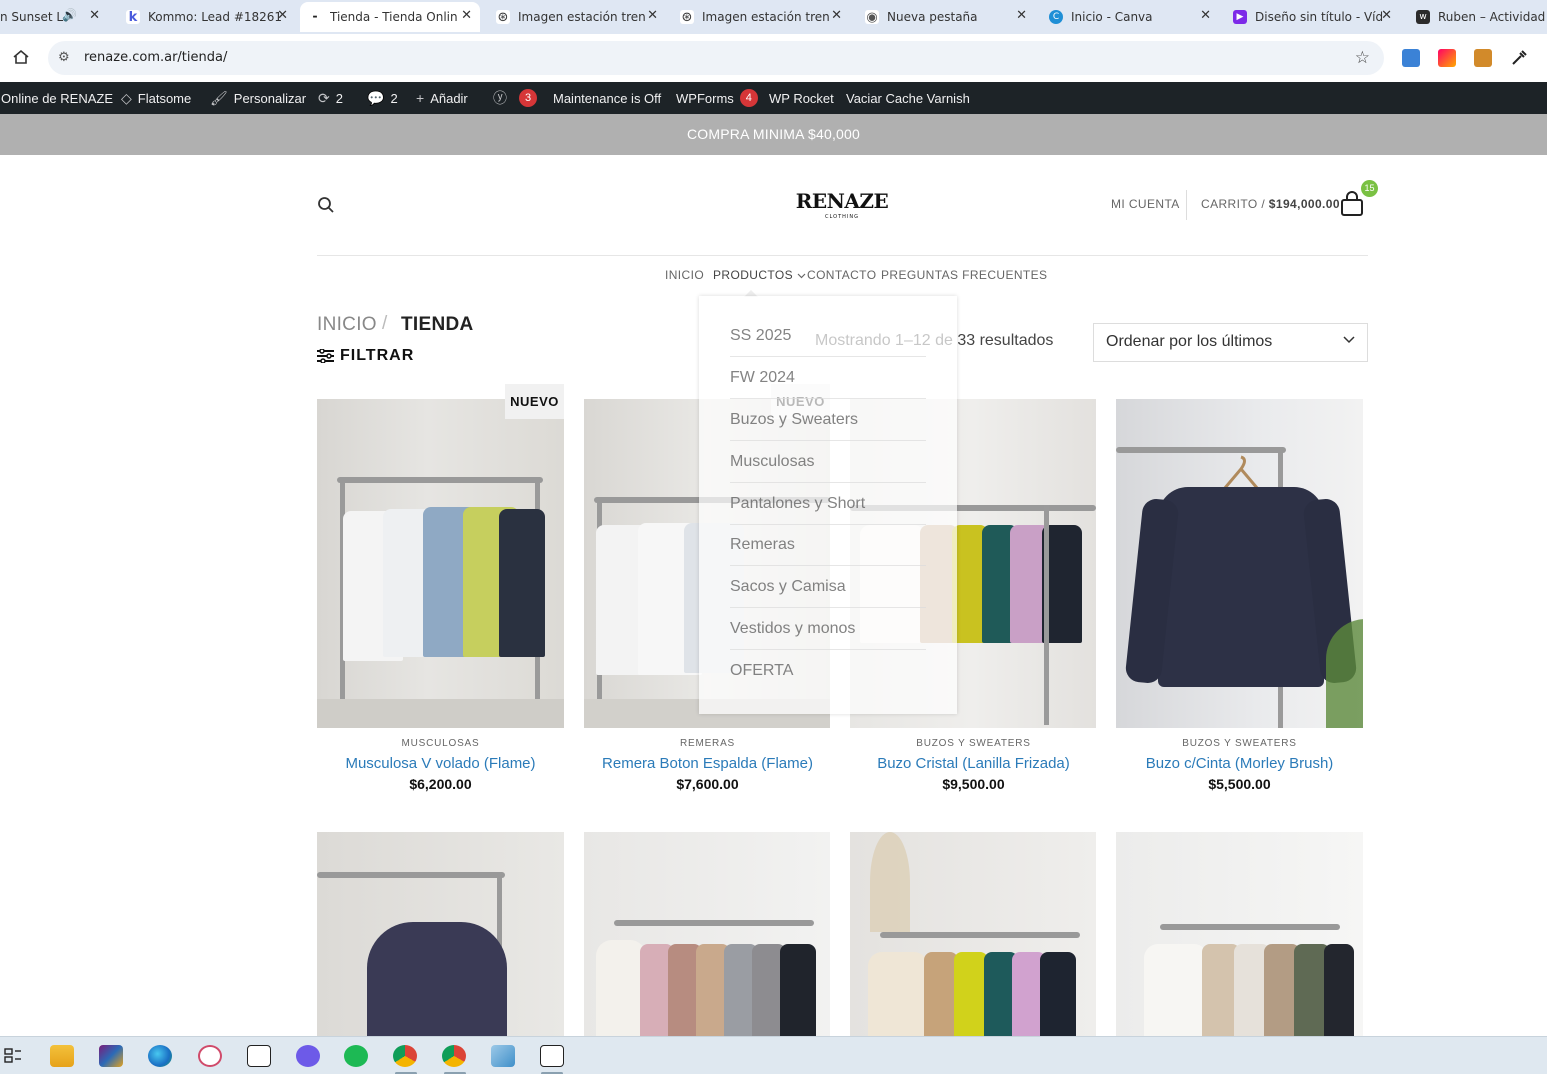 This screenshot has height=1074, width=1547. What do you see at coordinates (440, 743) in the screenshot?
I see `product-category: MUSCULOSAS` at bounding box center [440, 743].